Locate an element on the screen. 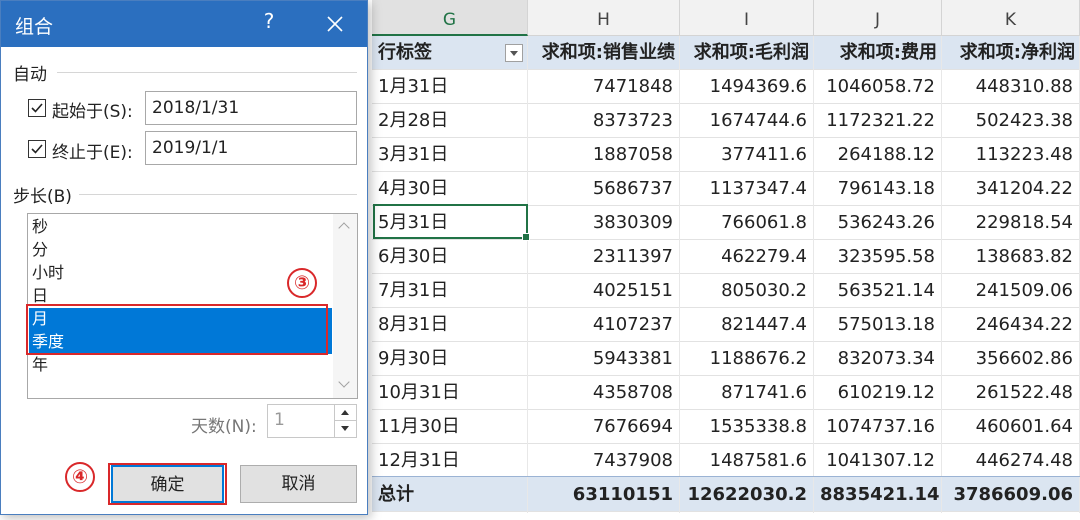 The image size is (1080, 520). ok-button: 确定 is located at coordinates (167, 484).